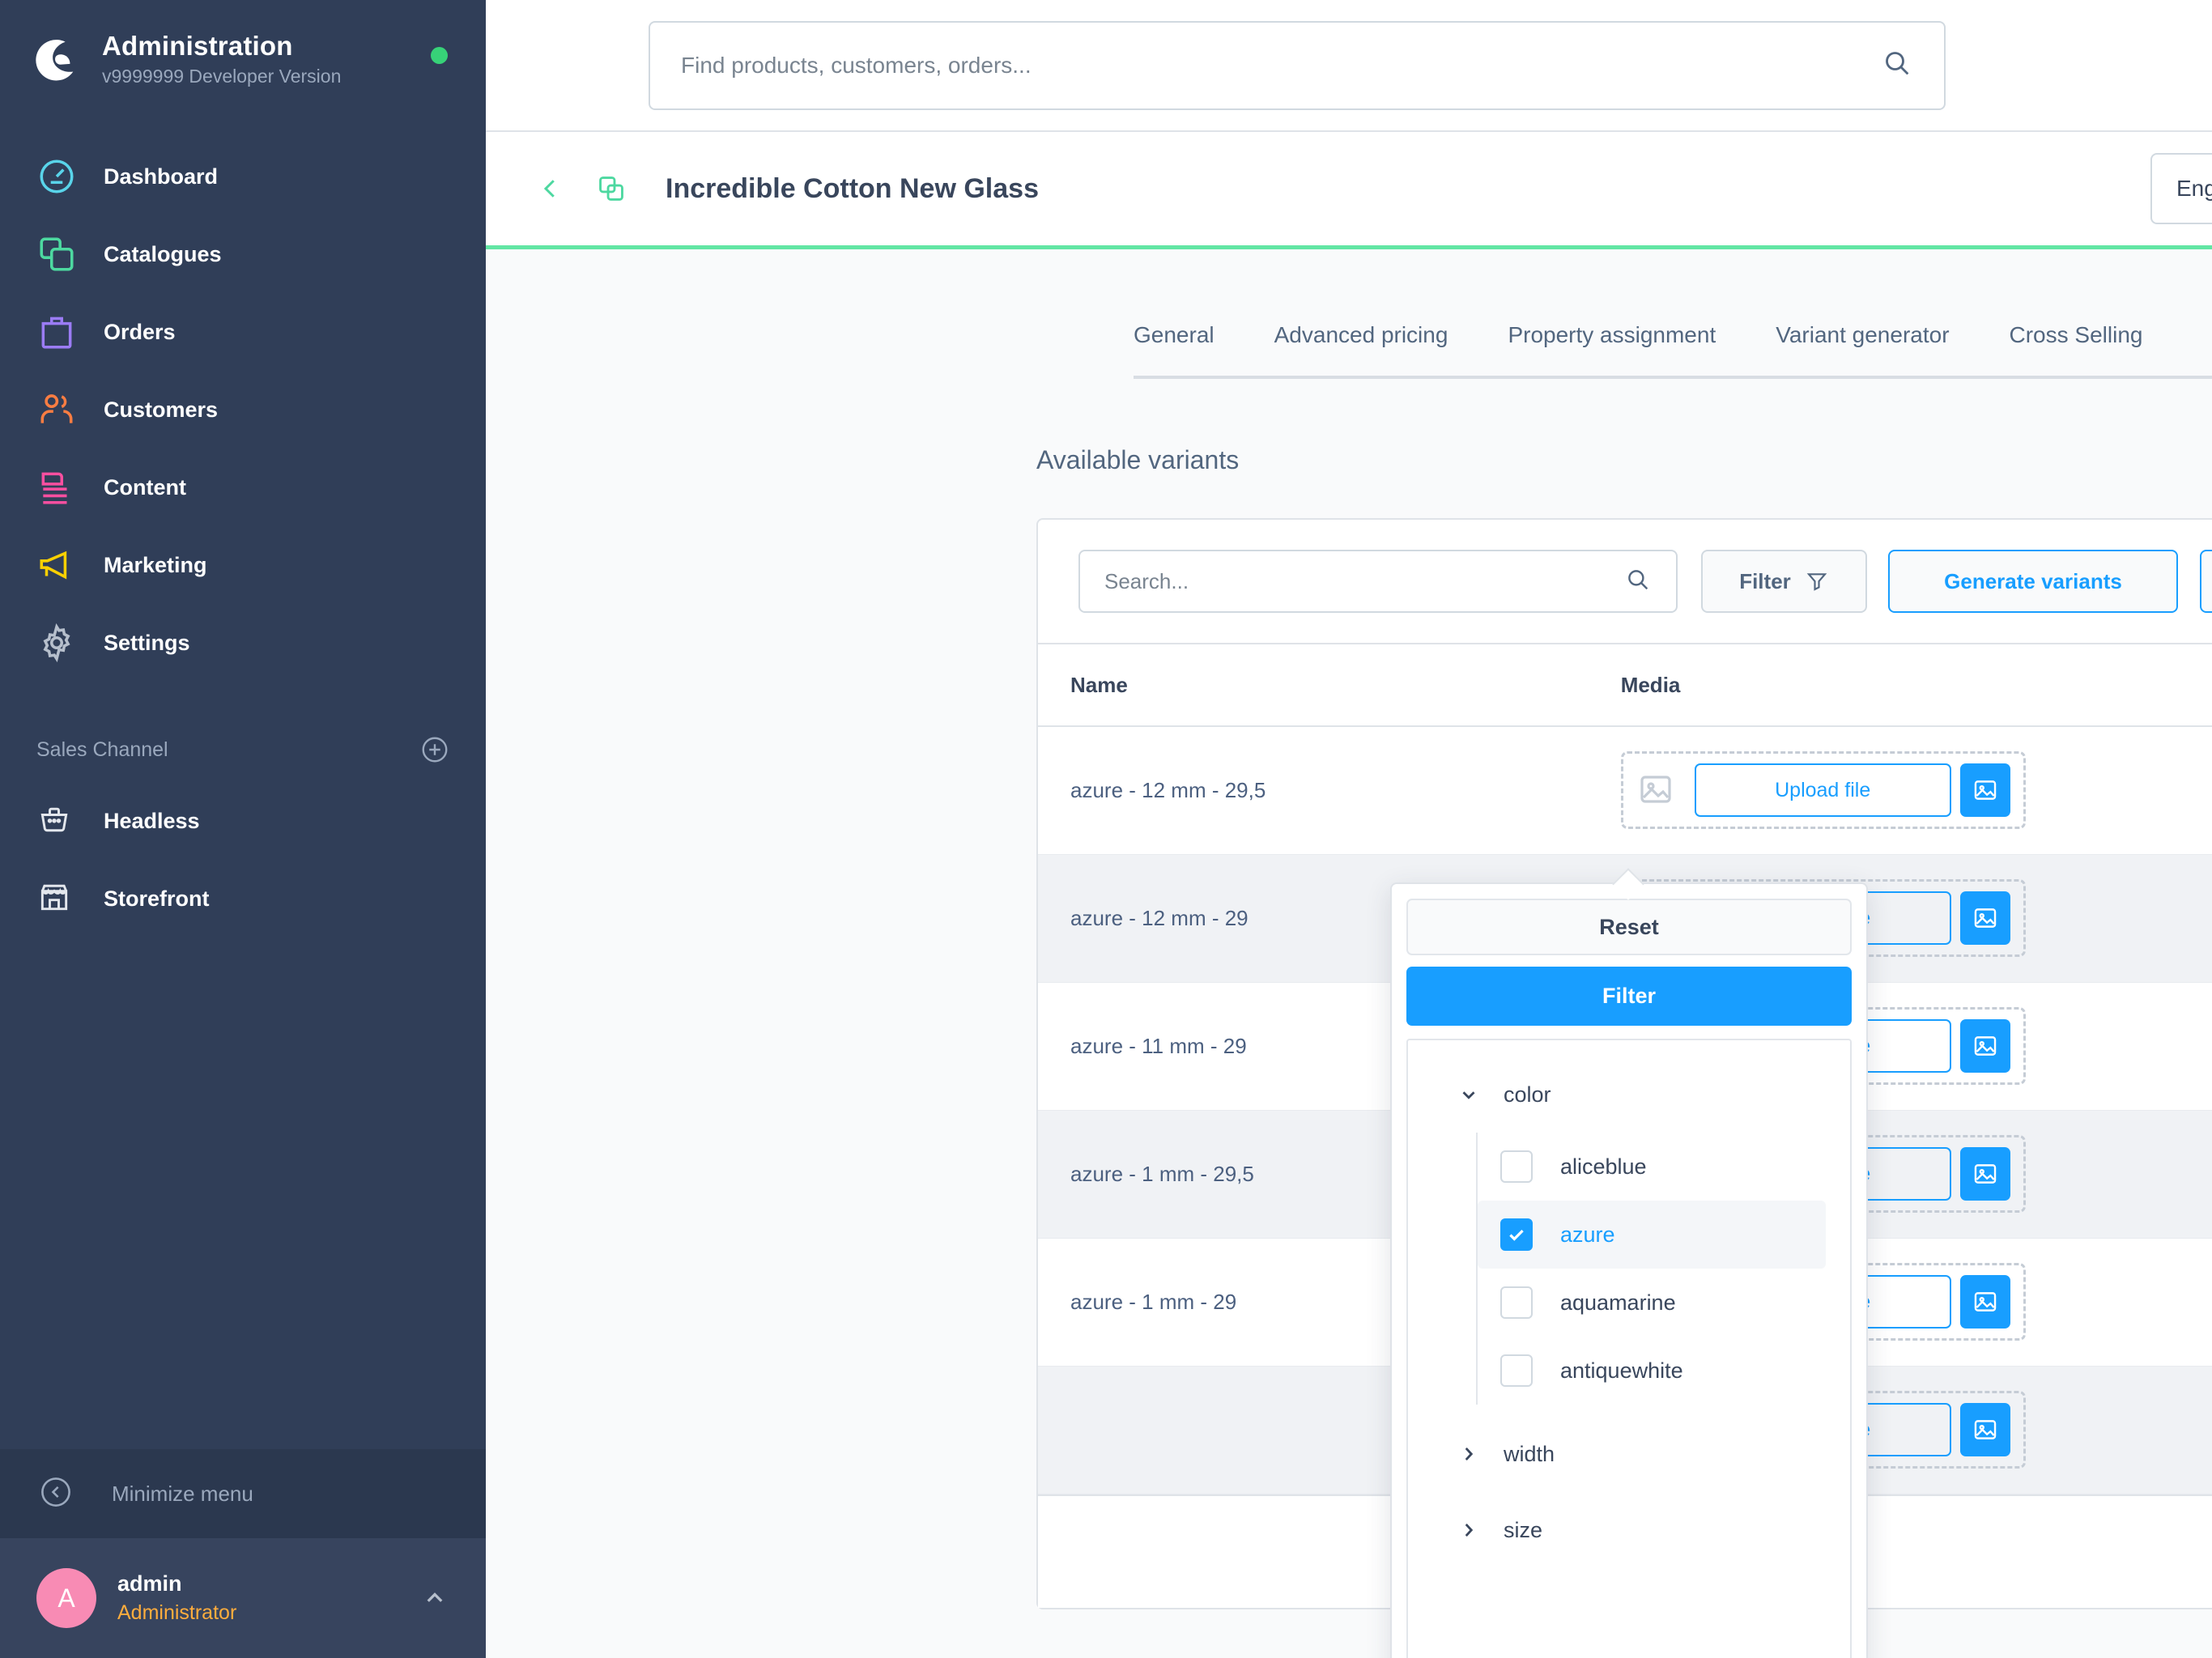  I want to click on sales-channel-section: Sales Channel, so click(243, 749).